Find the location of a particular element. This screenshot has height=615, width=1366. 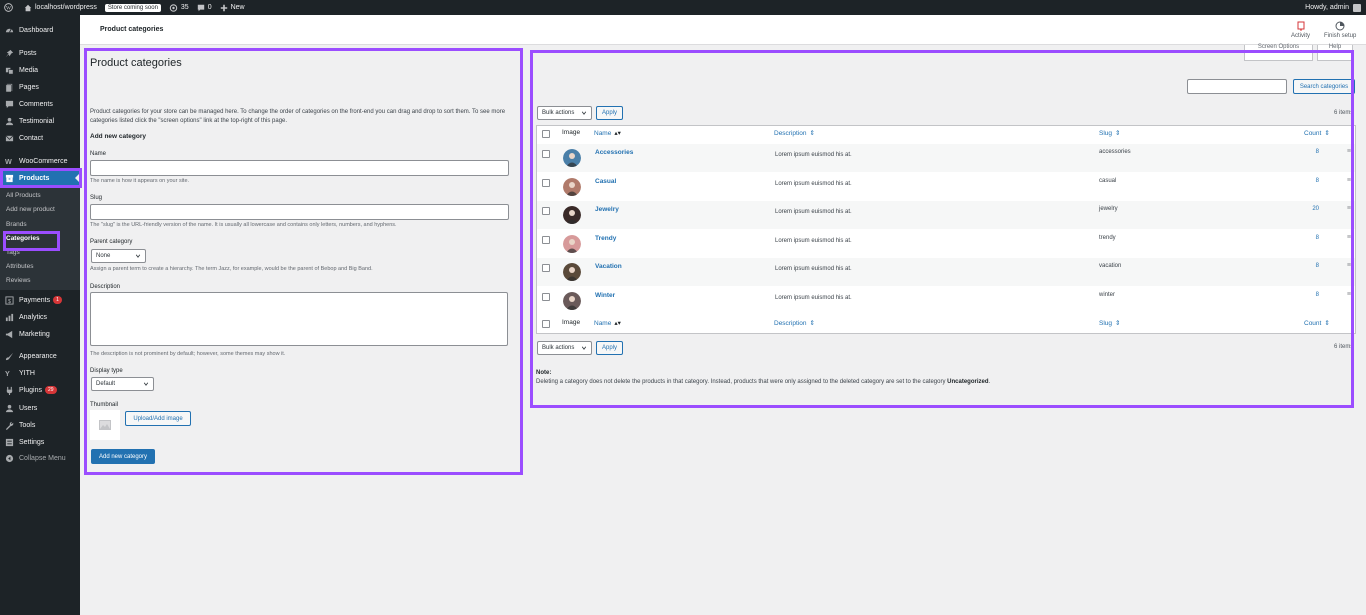

column-description: Description ⇕ is located at coordinates (794, 133).